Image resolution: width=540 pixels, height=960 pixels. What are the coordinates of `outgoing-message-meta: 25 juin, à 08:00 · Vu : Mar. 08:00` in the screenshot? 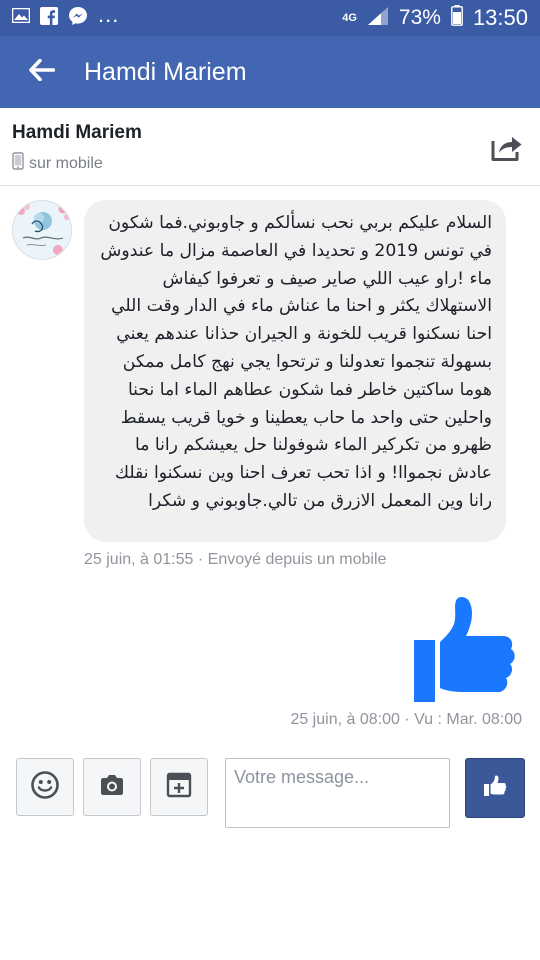 It's located at (406, 719).